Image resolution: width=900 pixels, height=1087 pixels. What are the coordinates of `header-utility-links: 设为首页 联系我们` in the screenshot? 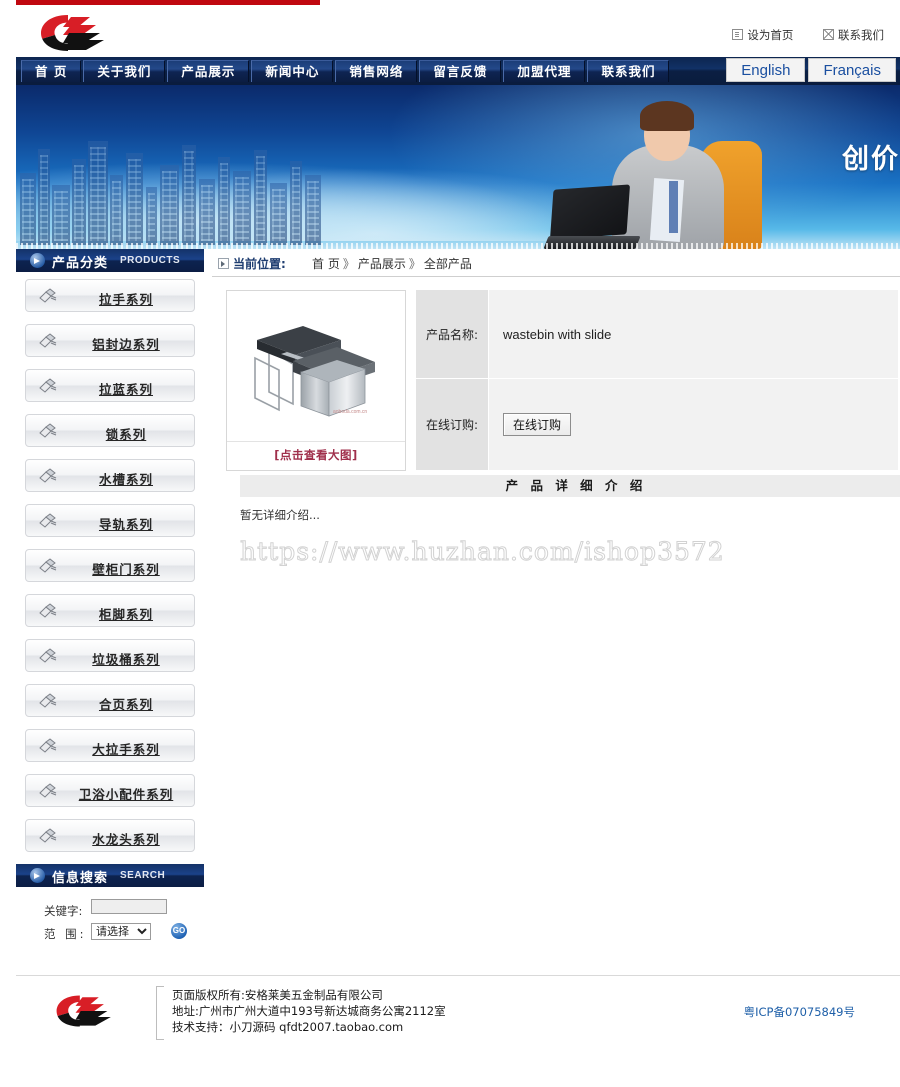 It's located at (795, 35).